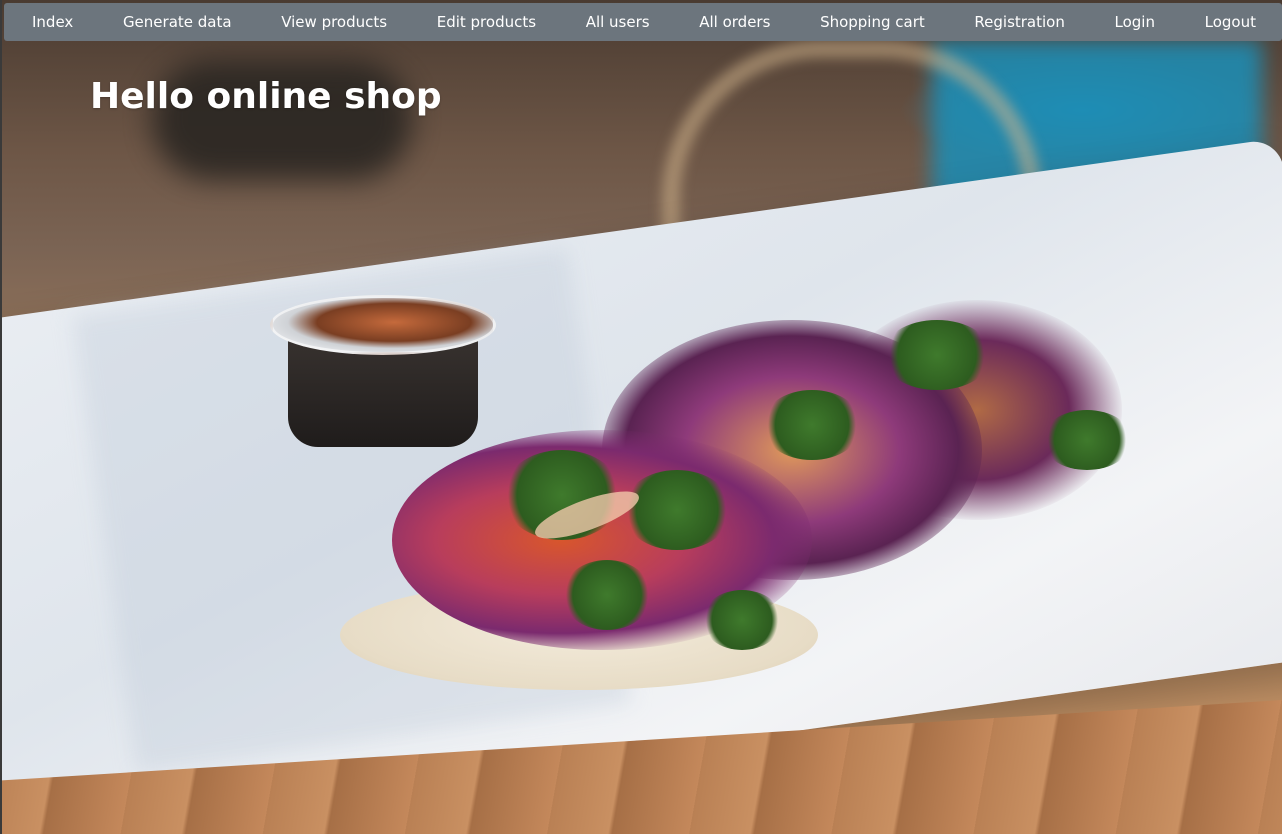 The width and height of the screenshot is (1282, 834). What do you see at coordinates (1230, 22) in the screenshot?
I see `nav-logout: Logout` at bounding box center [1230, 22].